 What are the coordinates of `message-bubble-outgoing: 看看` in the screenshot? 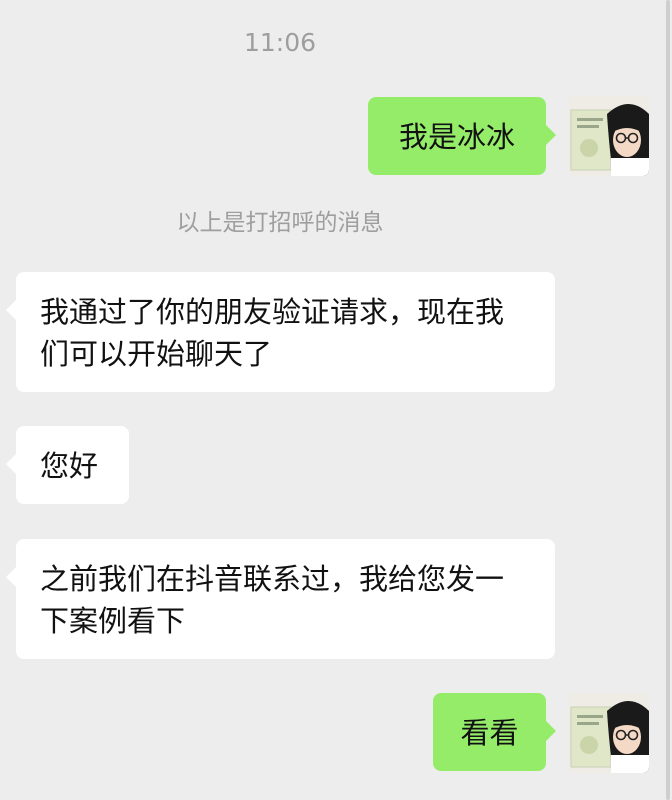 It's located at (494, 732).